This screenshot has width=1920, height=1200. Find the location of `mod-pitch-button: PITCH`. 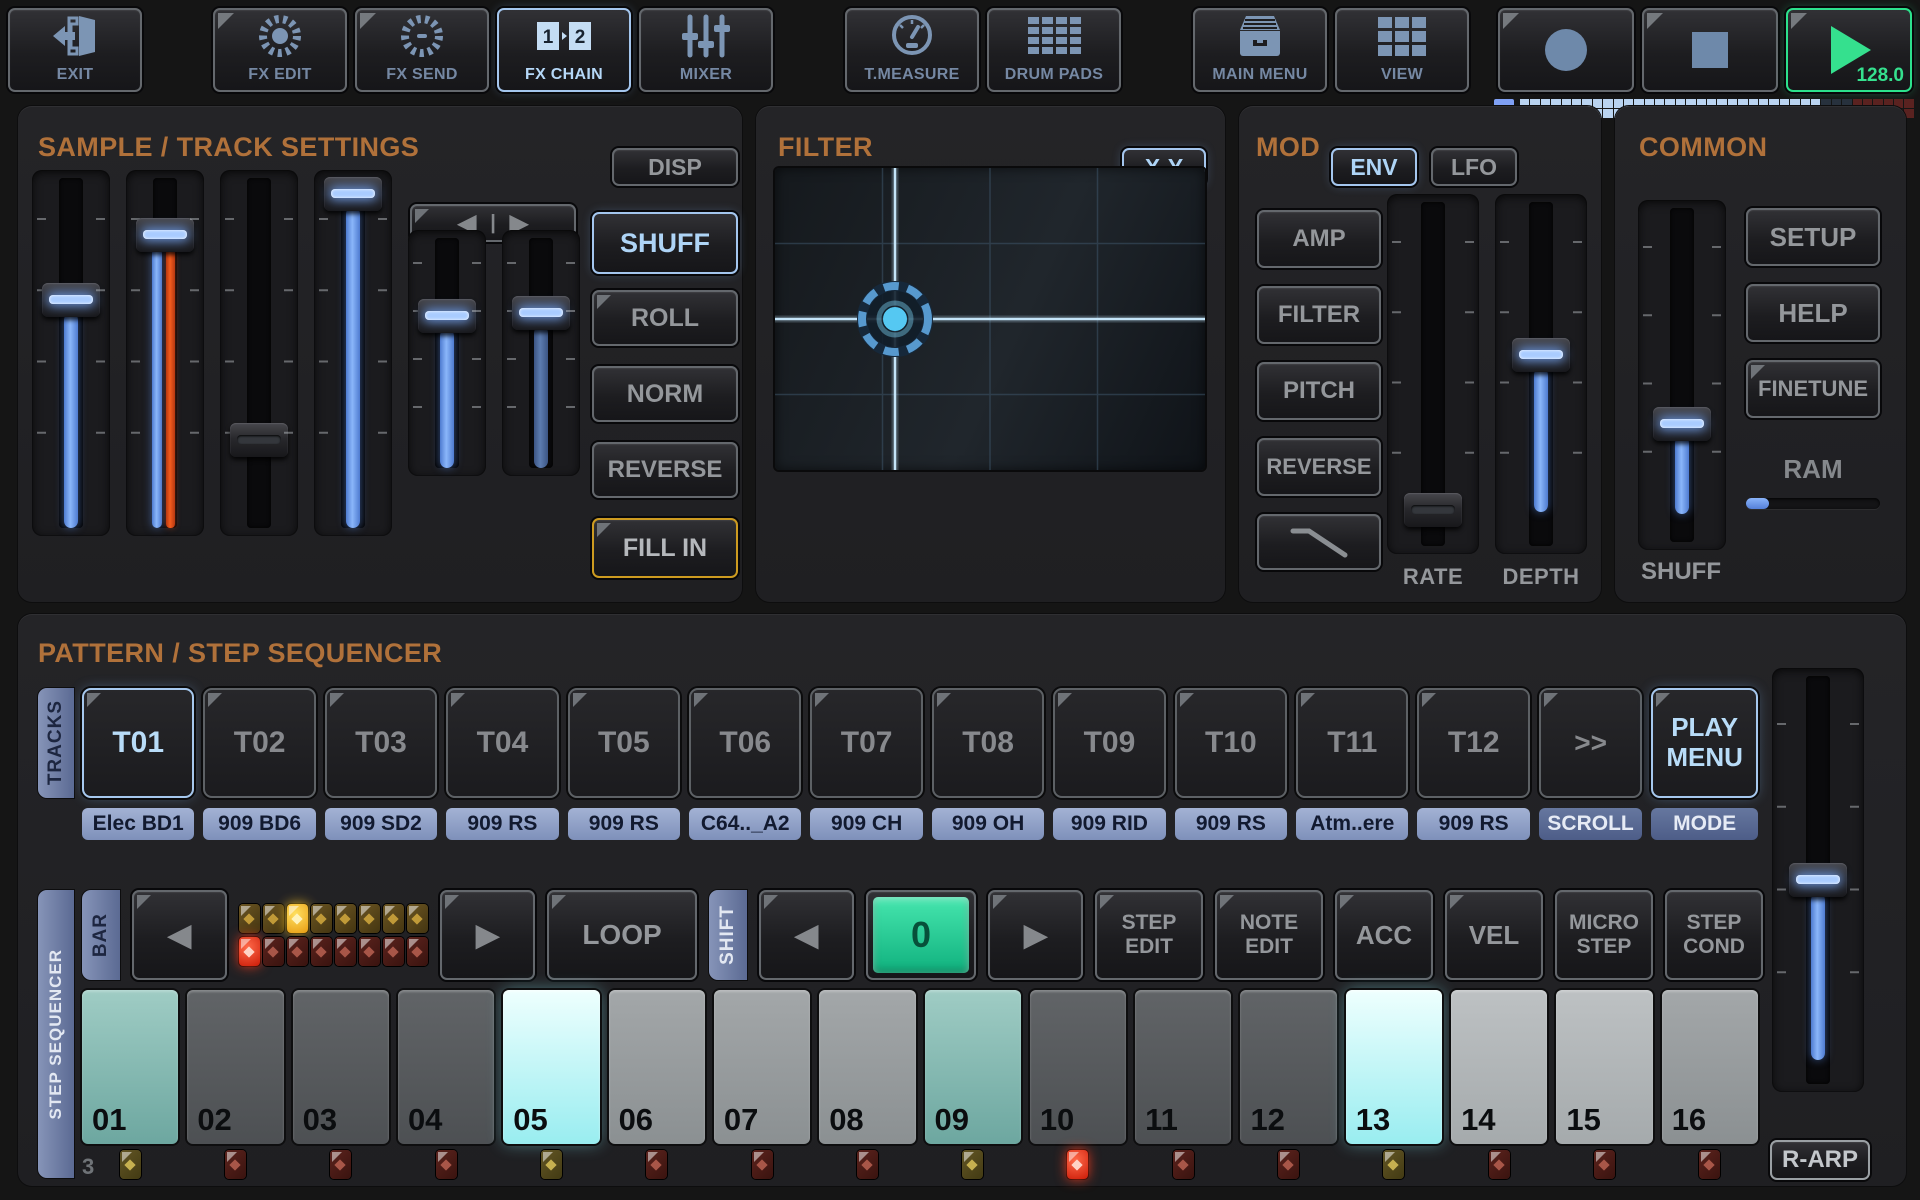

mod-pitch-button: PITCH is located at coordinates (1319, 391).